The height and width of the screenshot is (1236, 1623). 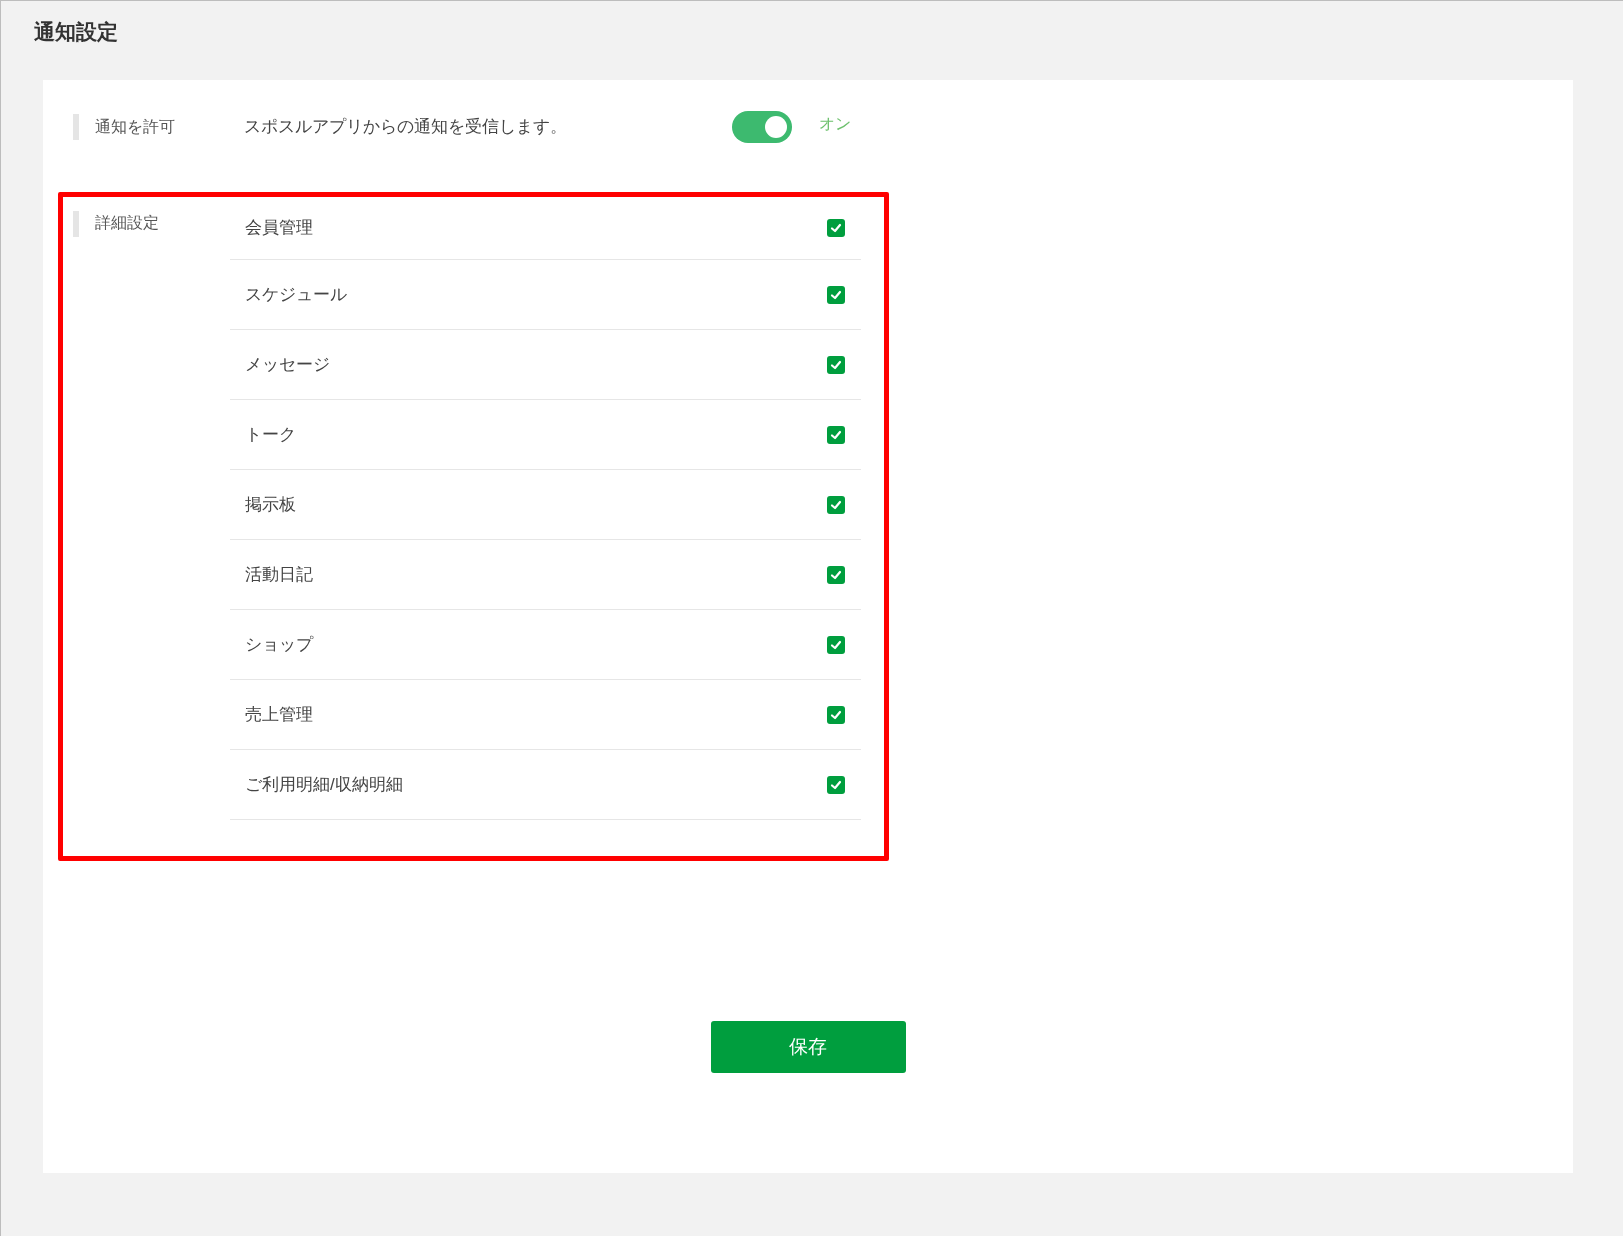 I want to click on setting-description: スポスルアプリからの通知を受信します。, so click(x=406, y=127).